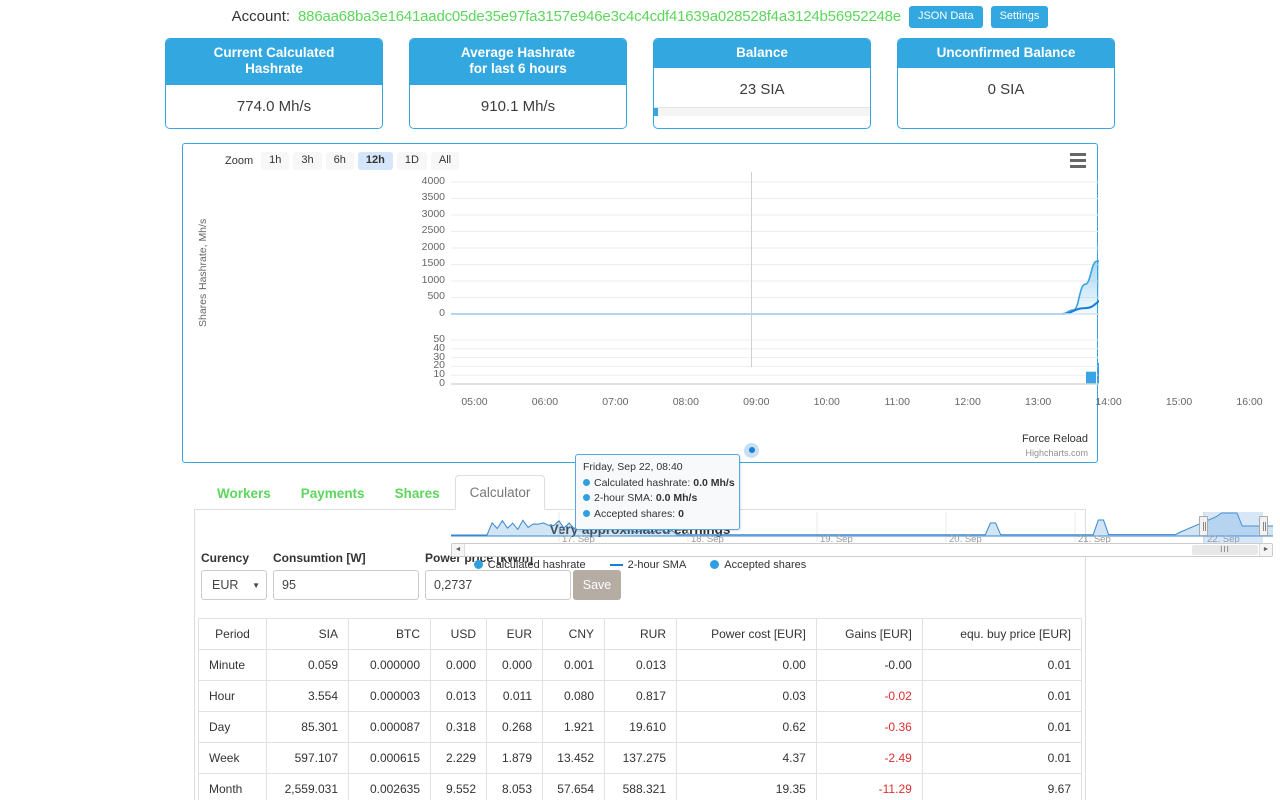 This screenshot has height=800, width=1280. I want to click on y-tick-label: 0, so click(442, 312).